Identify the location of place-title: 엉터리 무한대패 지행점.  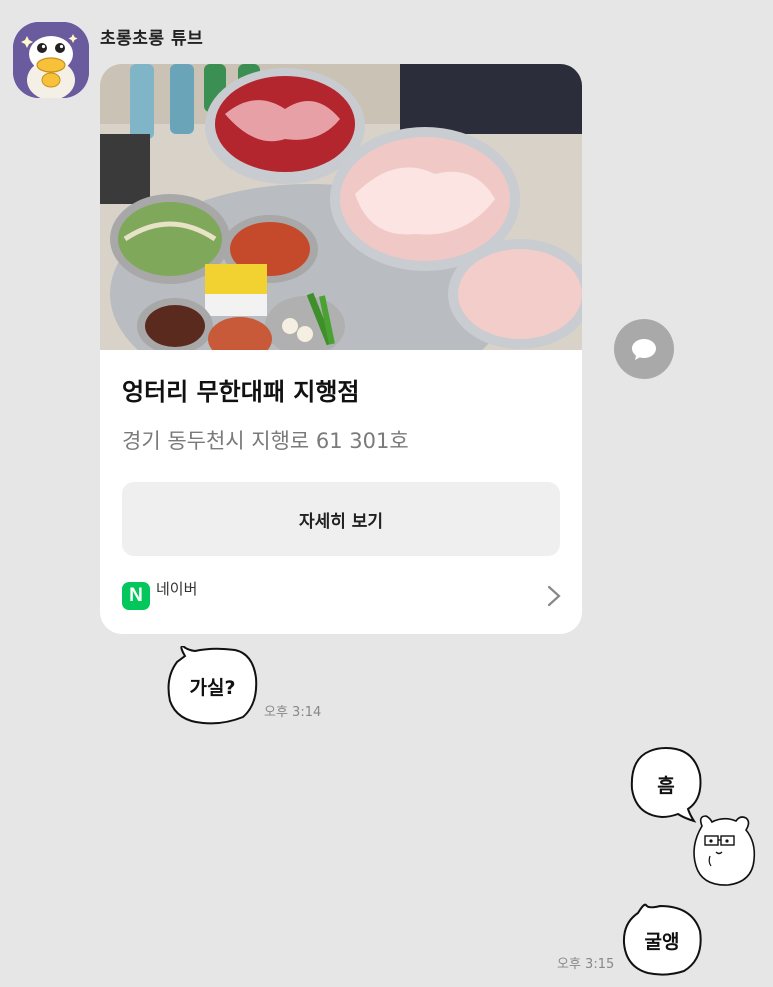
(241, 392).